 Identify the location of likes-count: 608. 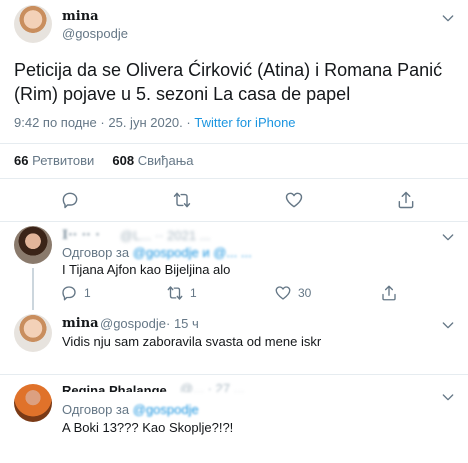
(123, 160).